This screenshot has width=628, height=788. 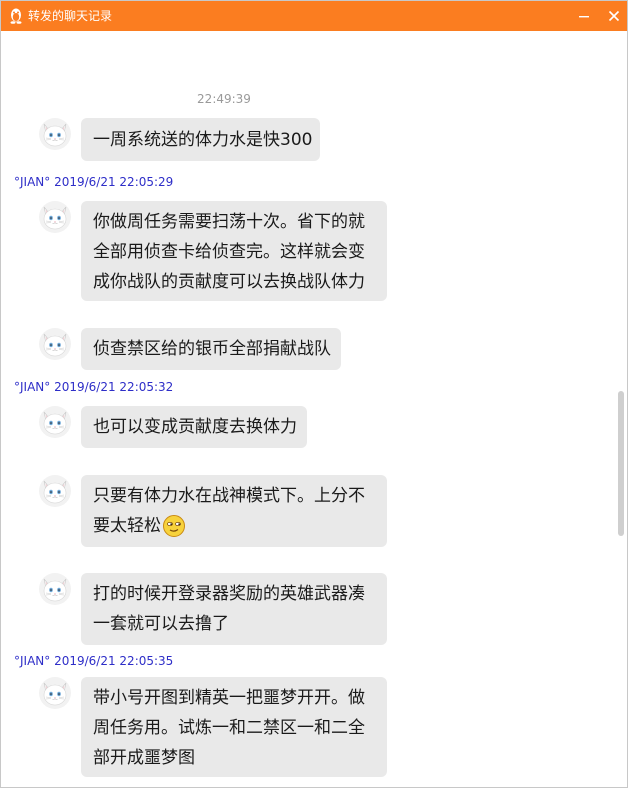 I want to click on message-line: 一周系统送的体力水是快300, so click(x=203, y=140).